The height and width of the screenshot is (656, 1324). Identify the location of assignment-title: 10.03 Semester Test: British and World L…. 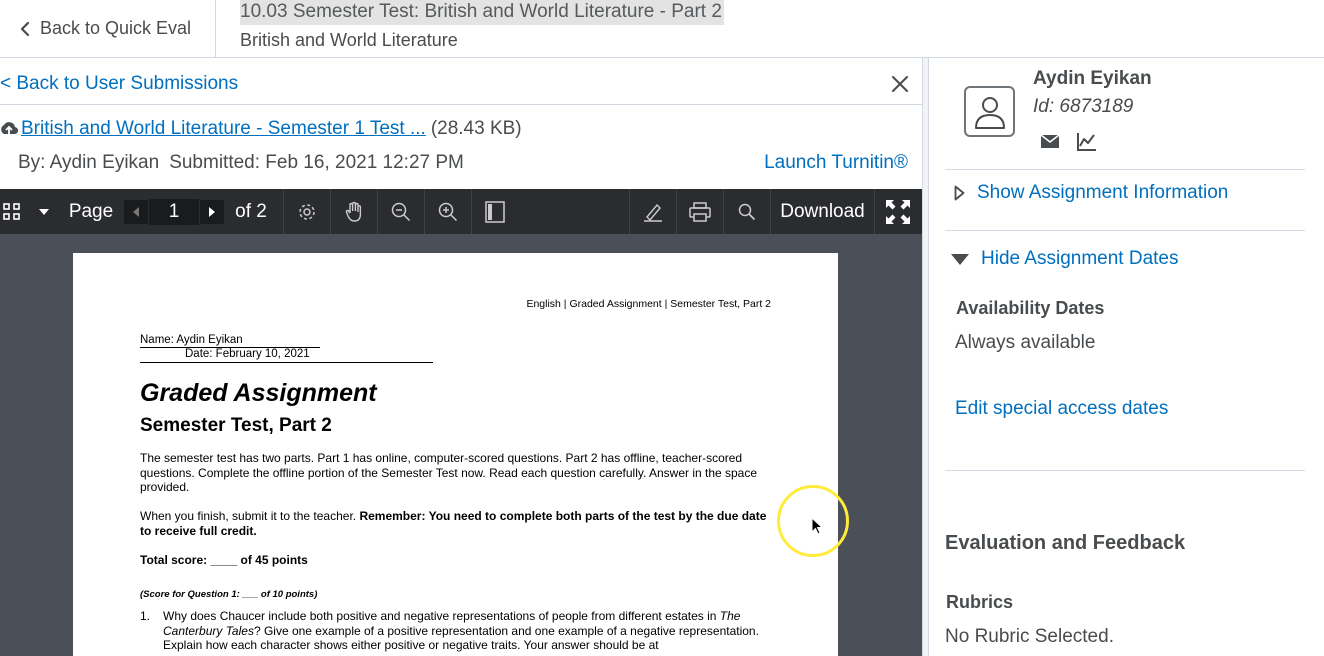
(482, 12).